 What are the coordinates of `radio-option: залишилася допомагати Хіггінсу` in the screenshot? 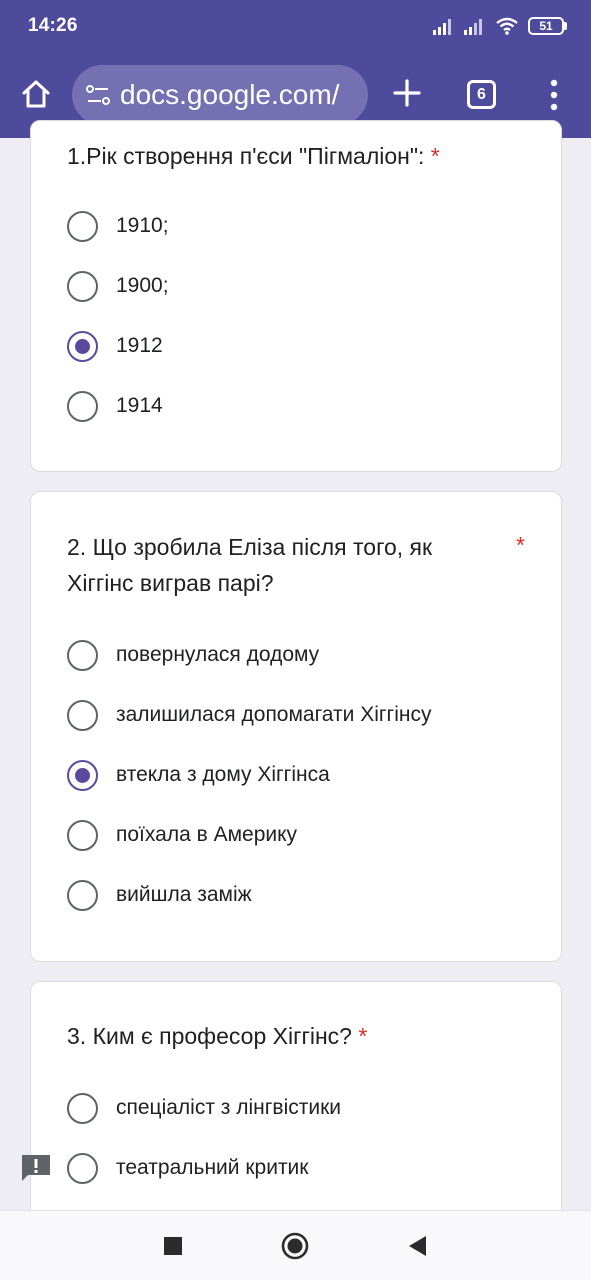 It's located at (249, 715).